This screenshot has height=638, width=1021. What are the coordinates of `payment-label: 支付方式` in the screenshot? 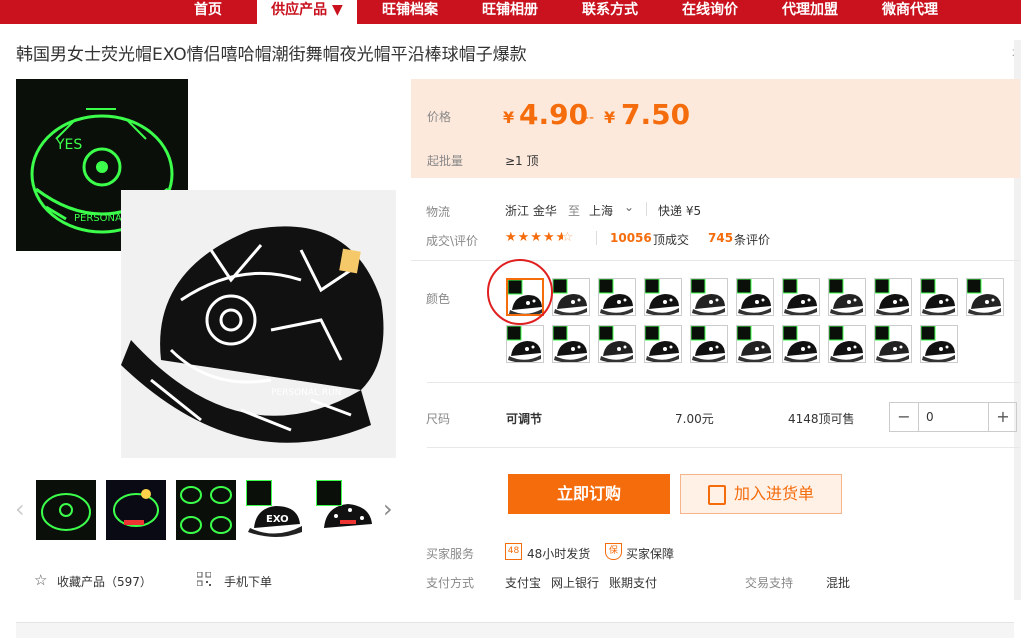 It's located at (450, 583).